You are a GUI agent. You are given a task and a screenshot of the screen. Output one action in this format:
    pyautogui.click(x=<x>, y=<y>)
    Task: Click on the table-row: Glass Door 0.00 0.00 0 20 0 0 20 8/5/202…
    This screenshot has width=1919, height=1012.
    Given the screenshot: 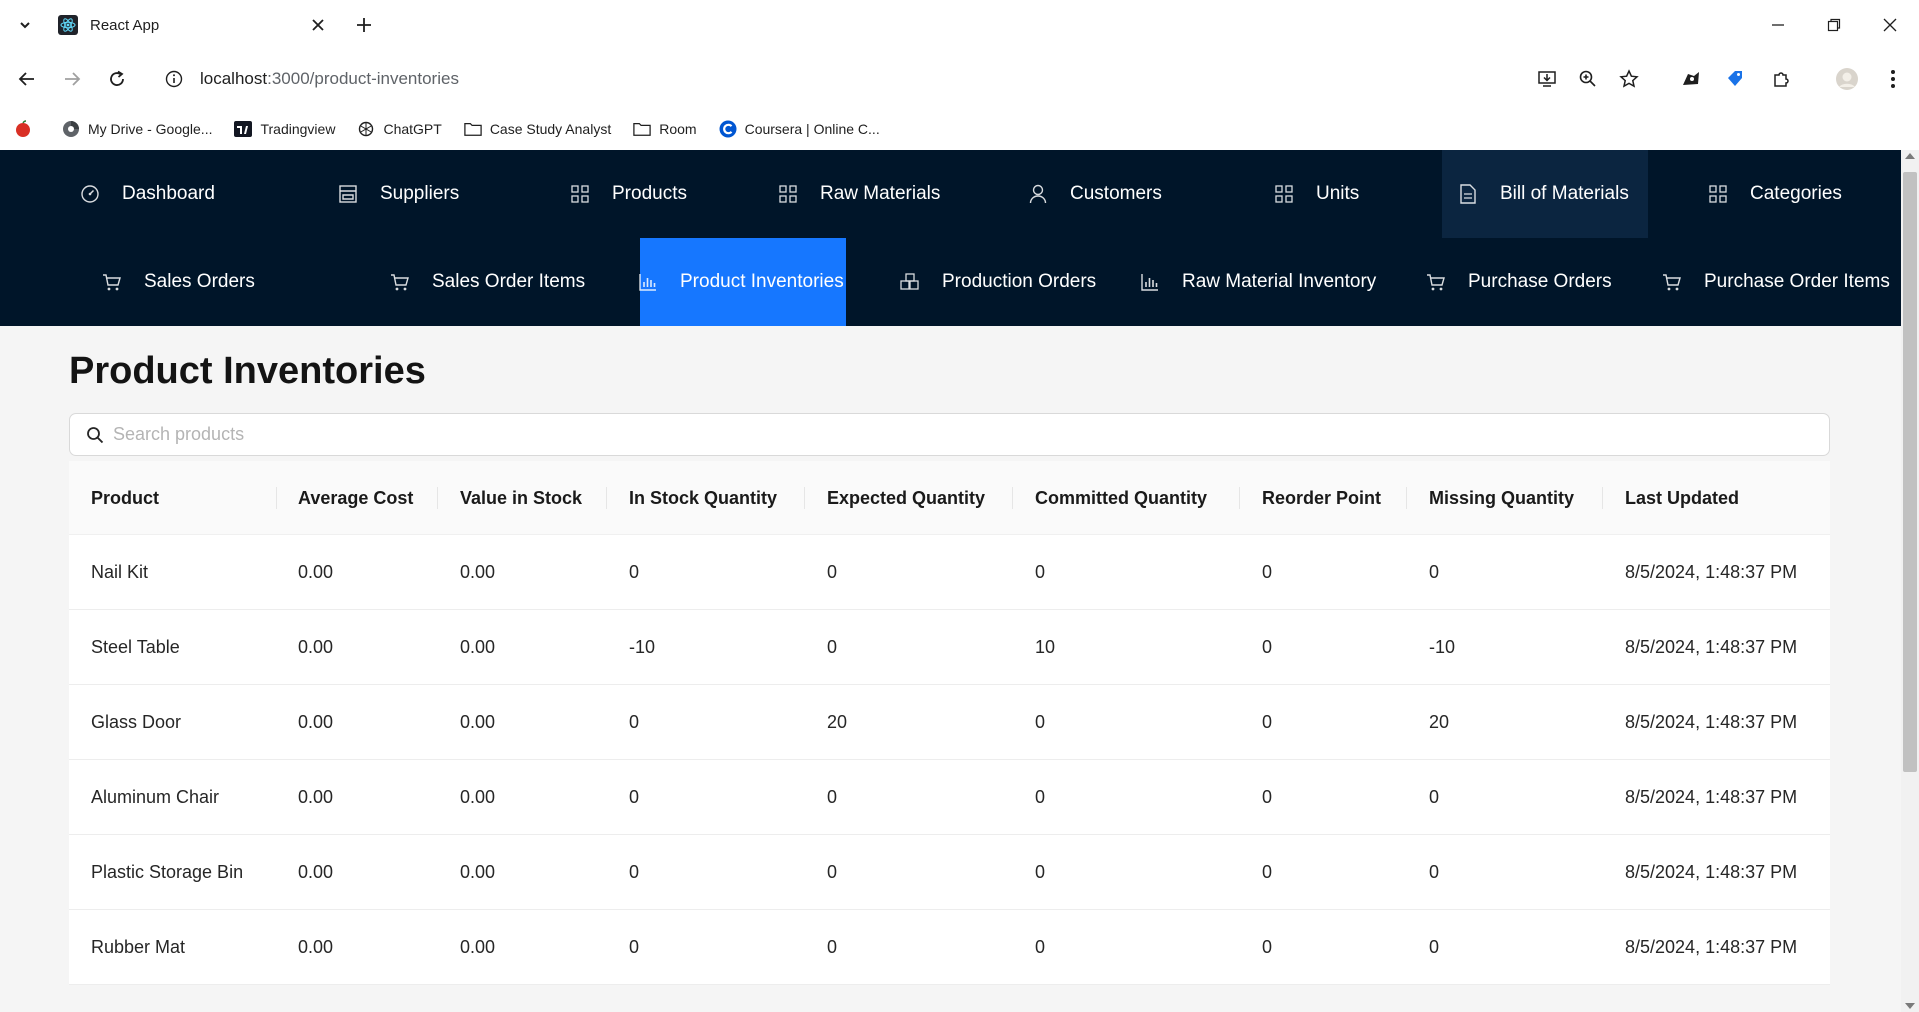 What is the action you would take?
    pyautogui.click(x=949, y=722)
    